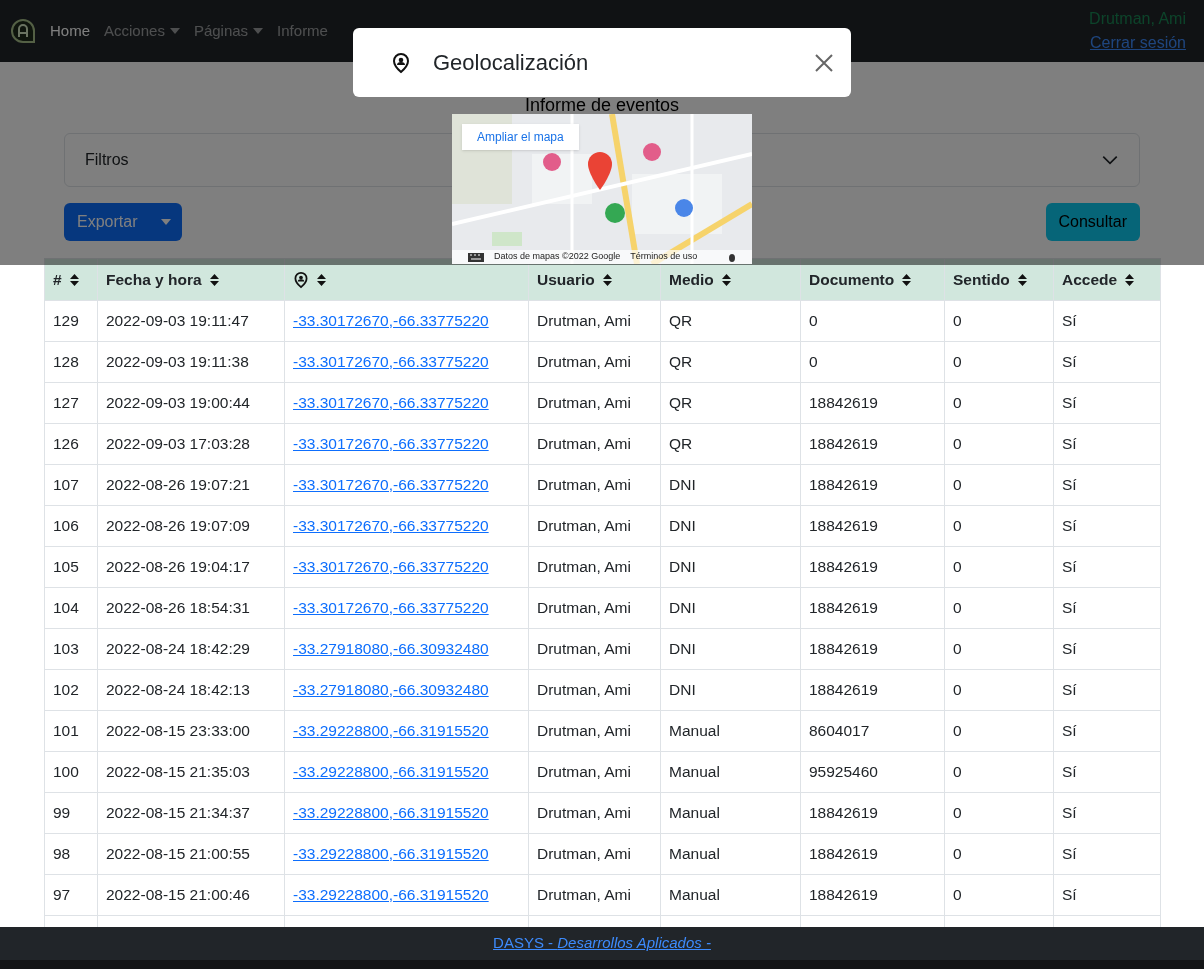 This screenshot has height=969, width=1204. I want to click on table-cell: 107, so click(66, 485).